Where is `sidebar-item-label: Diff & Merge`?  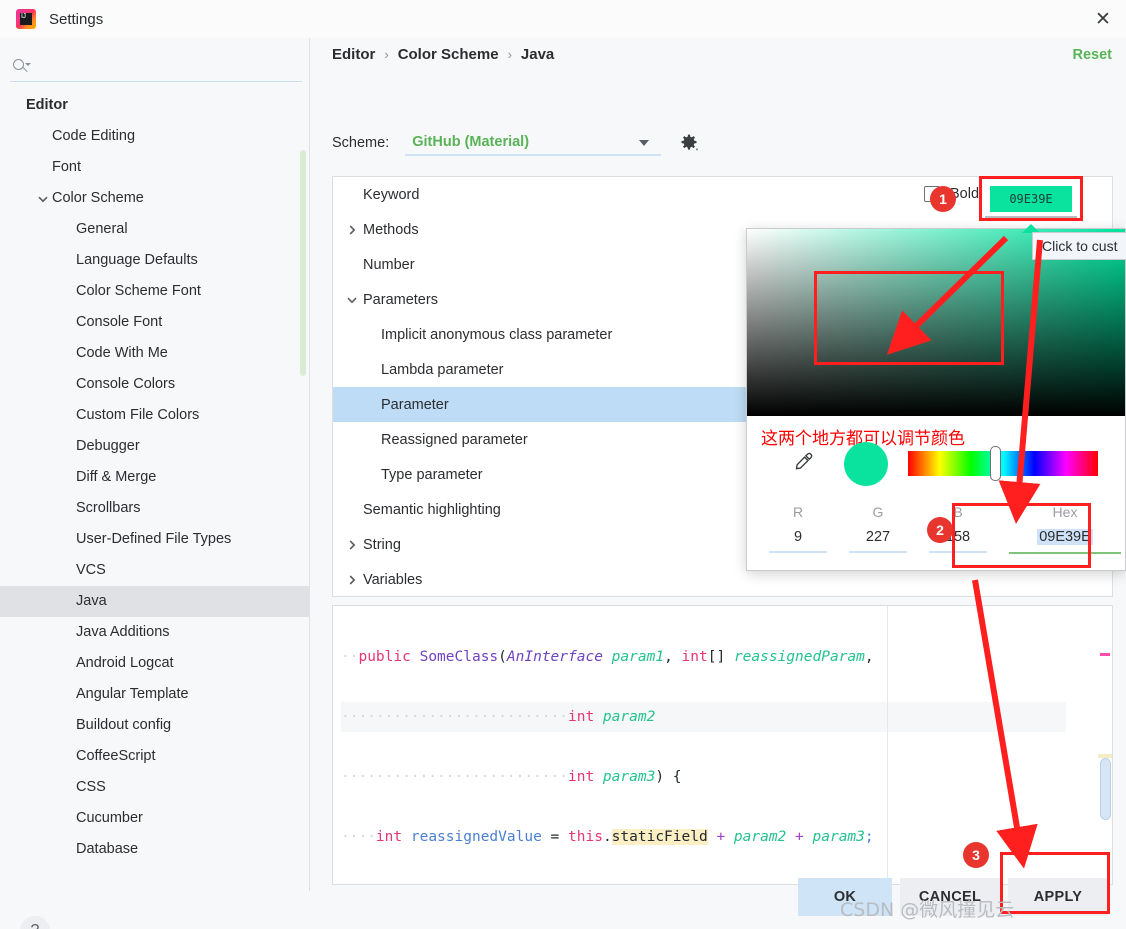 sidebar-item-label: Diff & Merge is located at coordinates (116, 477).